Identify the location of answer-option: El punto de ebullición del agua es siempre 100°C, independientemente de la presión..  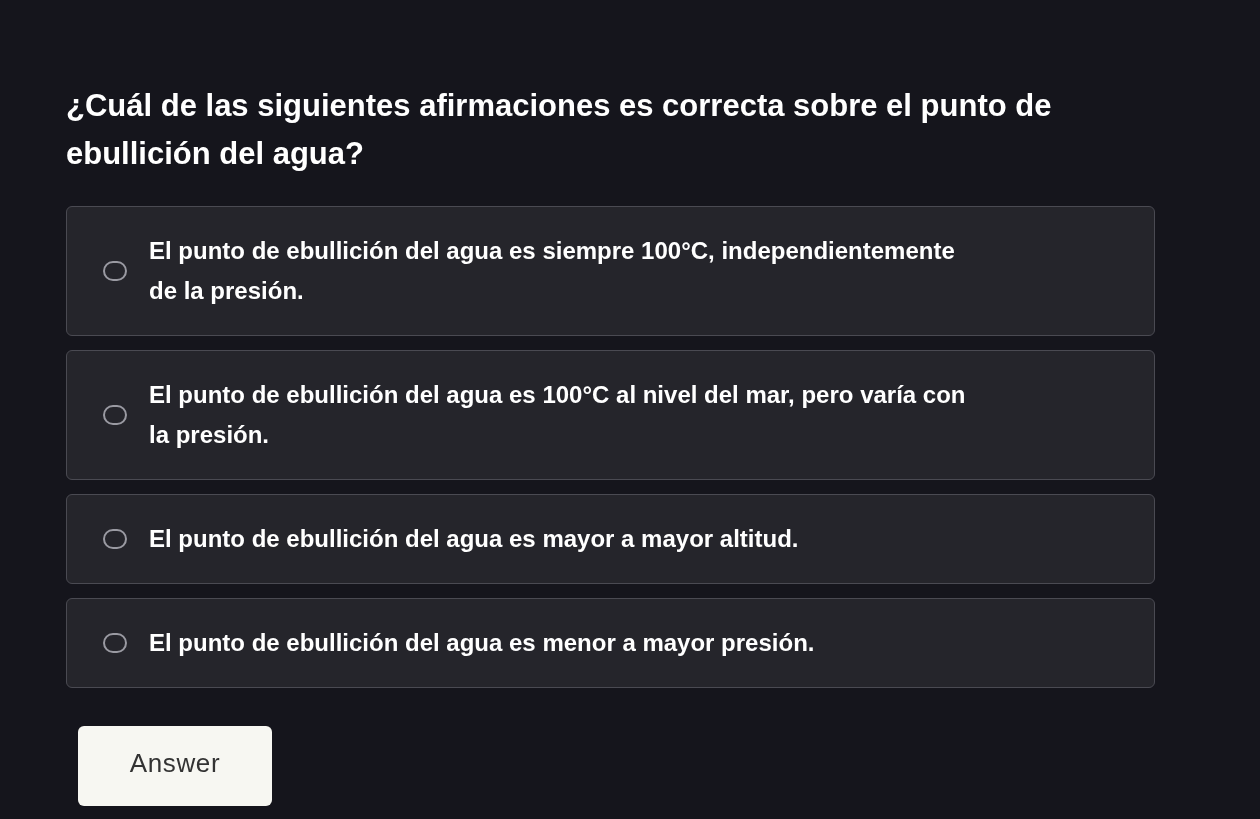
(610, 271).